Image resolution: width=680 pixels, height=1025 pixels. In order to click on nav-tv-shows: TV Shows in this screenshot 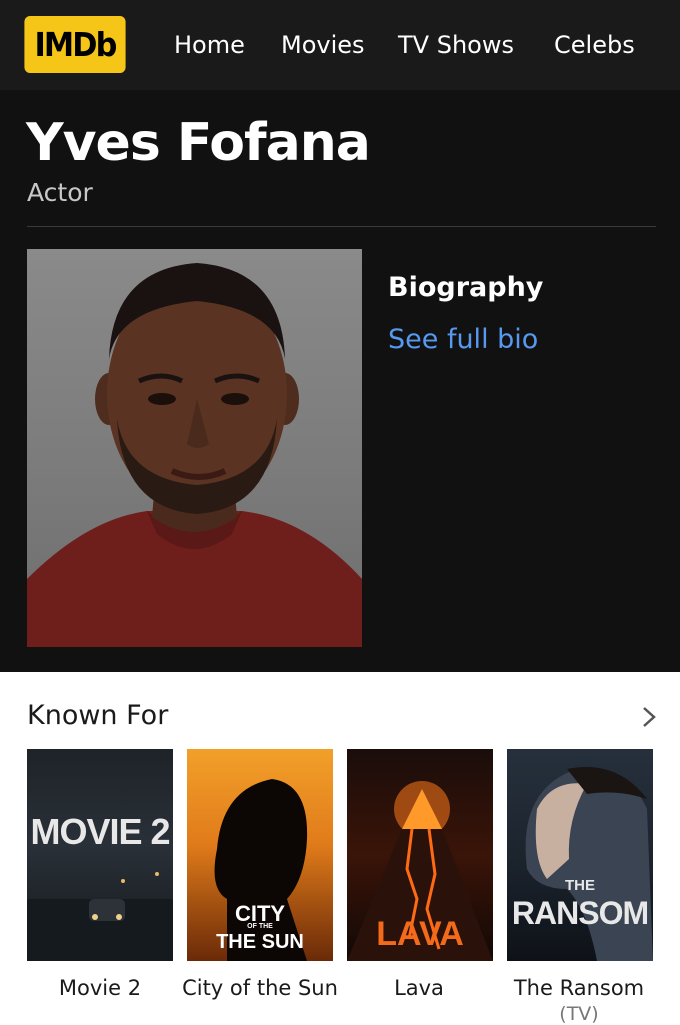, I will do `click(456, 45)`.